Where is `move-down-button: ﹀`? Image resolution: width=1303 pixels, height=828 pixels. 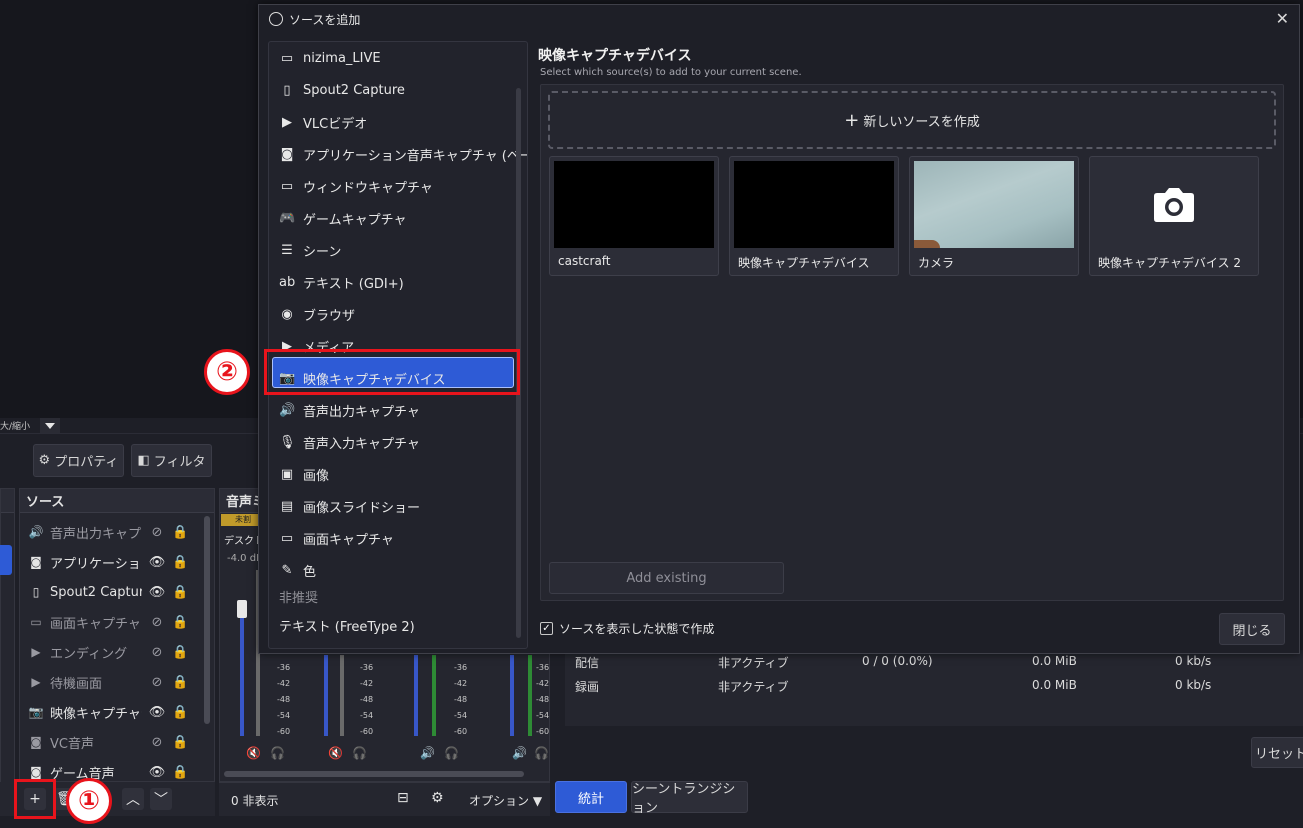 move-down-button: ﹀ is located at coordinates (161, 799).